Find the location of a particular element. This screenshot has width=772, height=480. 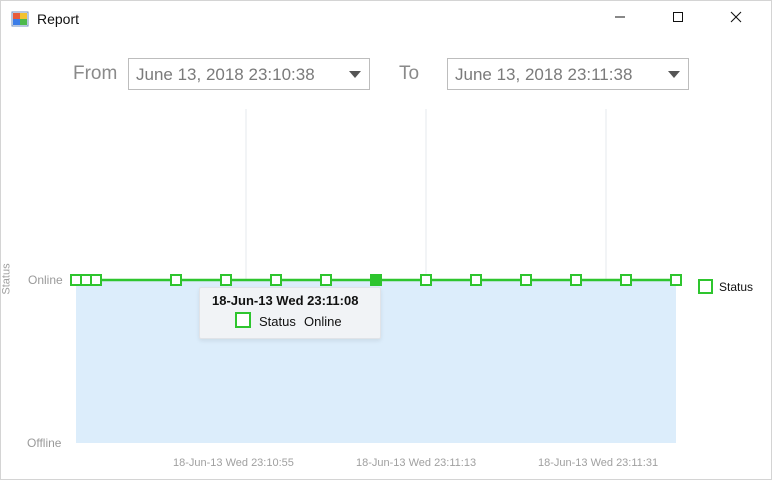

window-title: Report is located at coordinates (58, 19).